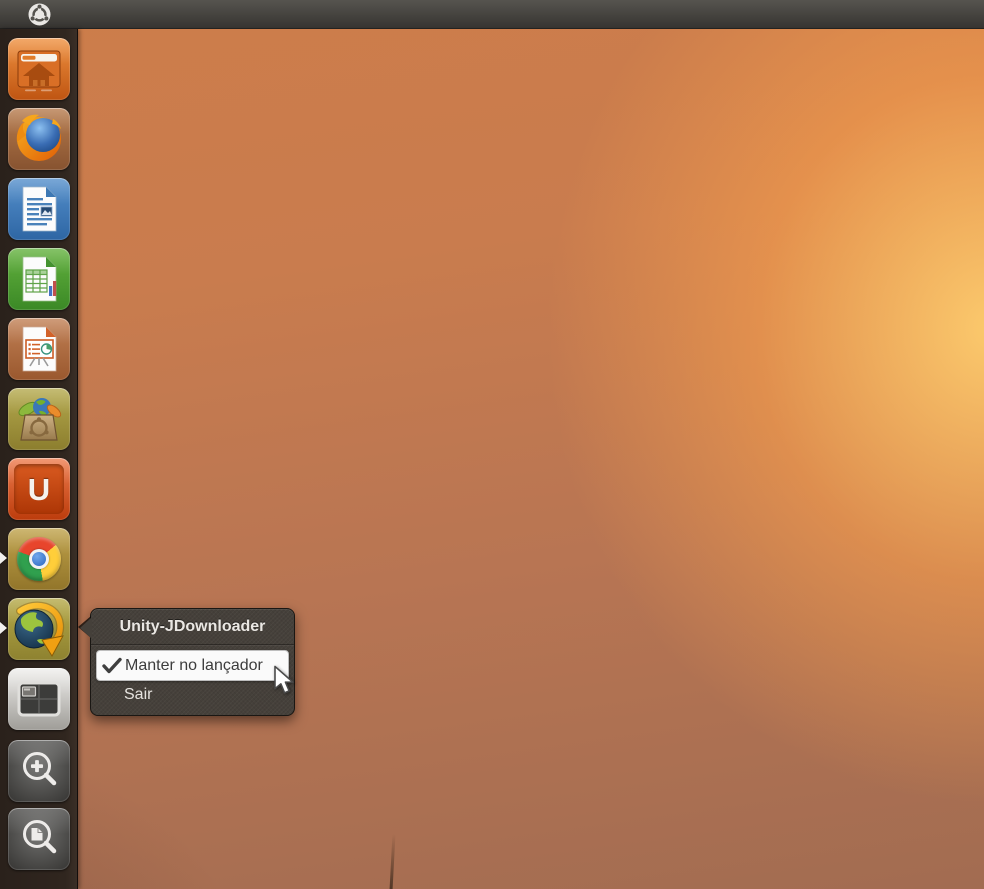 The height and width of the screenshot is (889, 984). I want to click on unity-launcher: U, so click(39, 459).